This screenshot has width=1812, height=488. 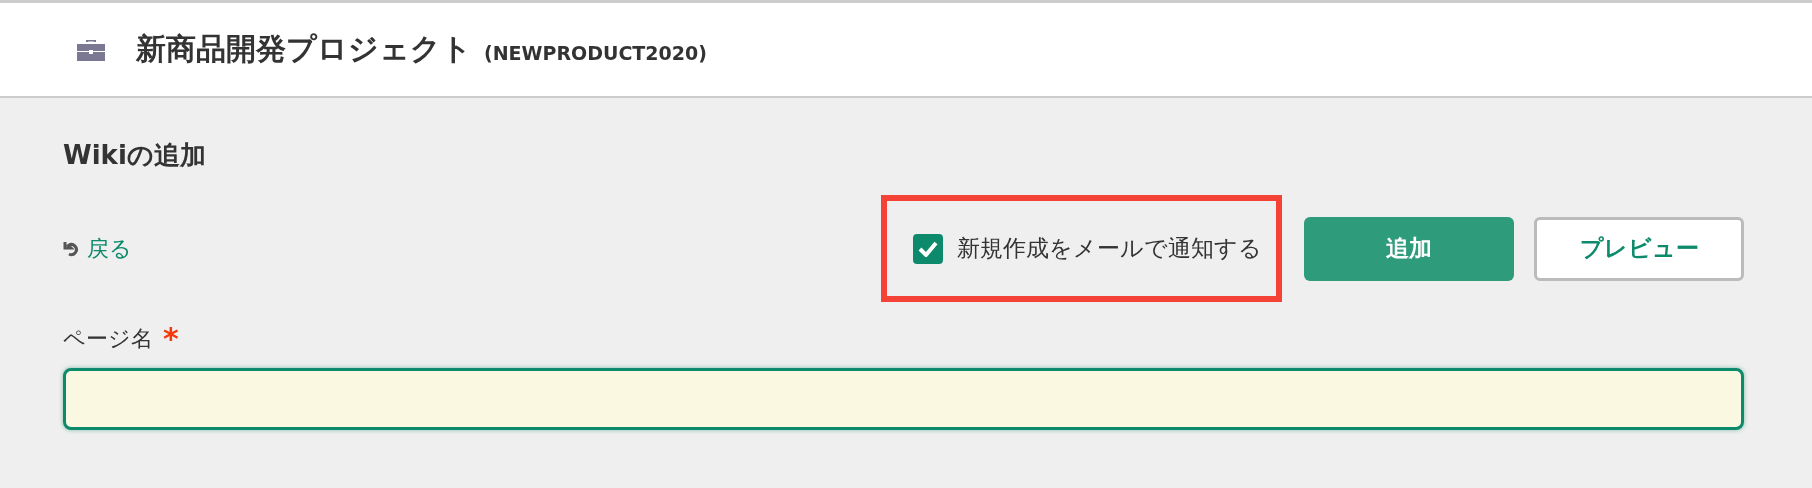 What do you see at coordinates (304, 49) in the screenshot?
I see `project-title: 新商品開発プロジェクト` at bounding box center [304, 49].